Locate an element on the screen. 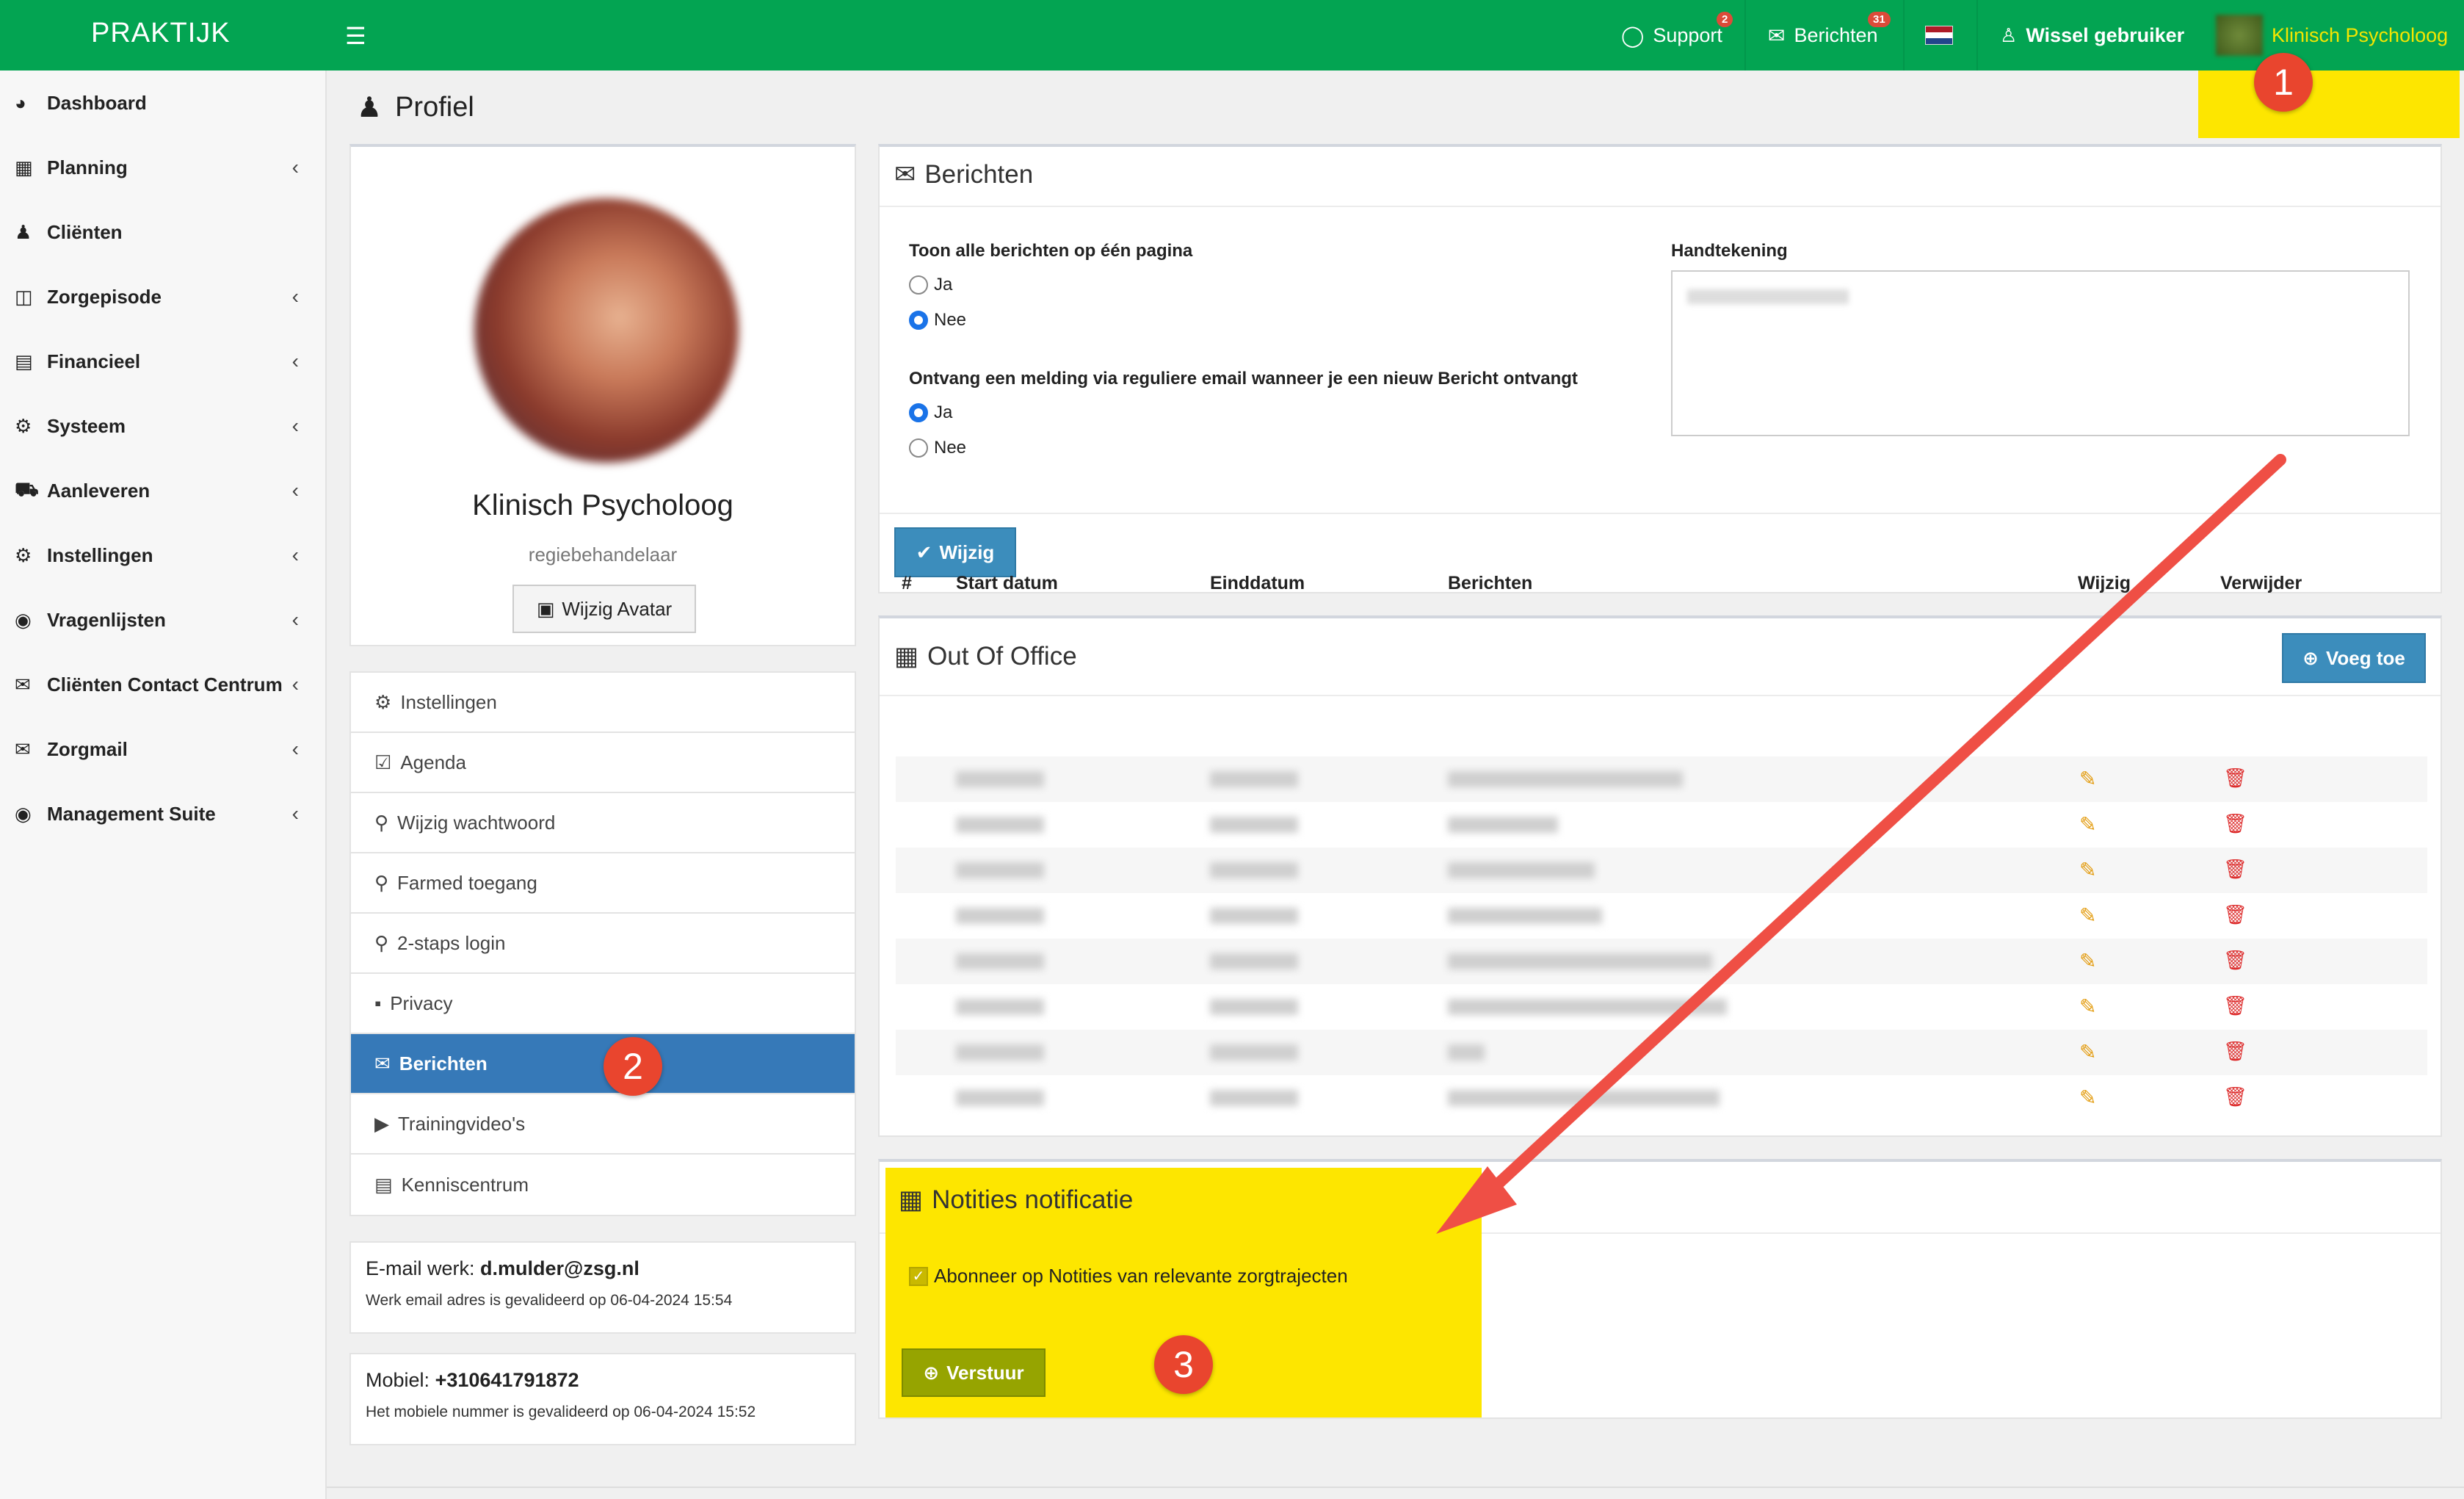 The height and width of the screenshot is (1499, 2464). sidebar-item-clienten: ♟ Cliënten is located at coordinates (162, 232).